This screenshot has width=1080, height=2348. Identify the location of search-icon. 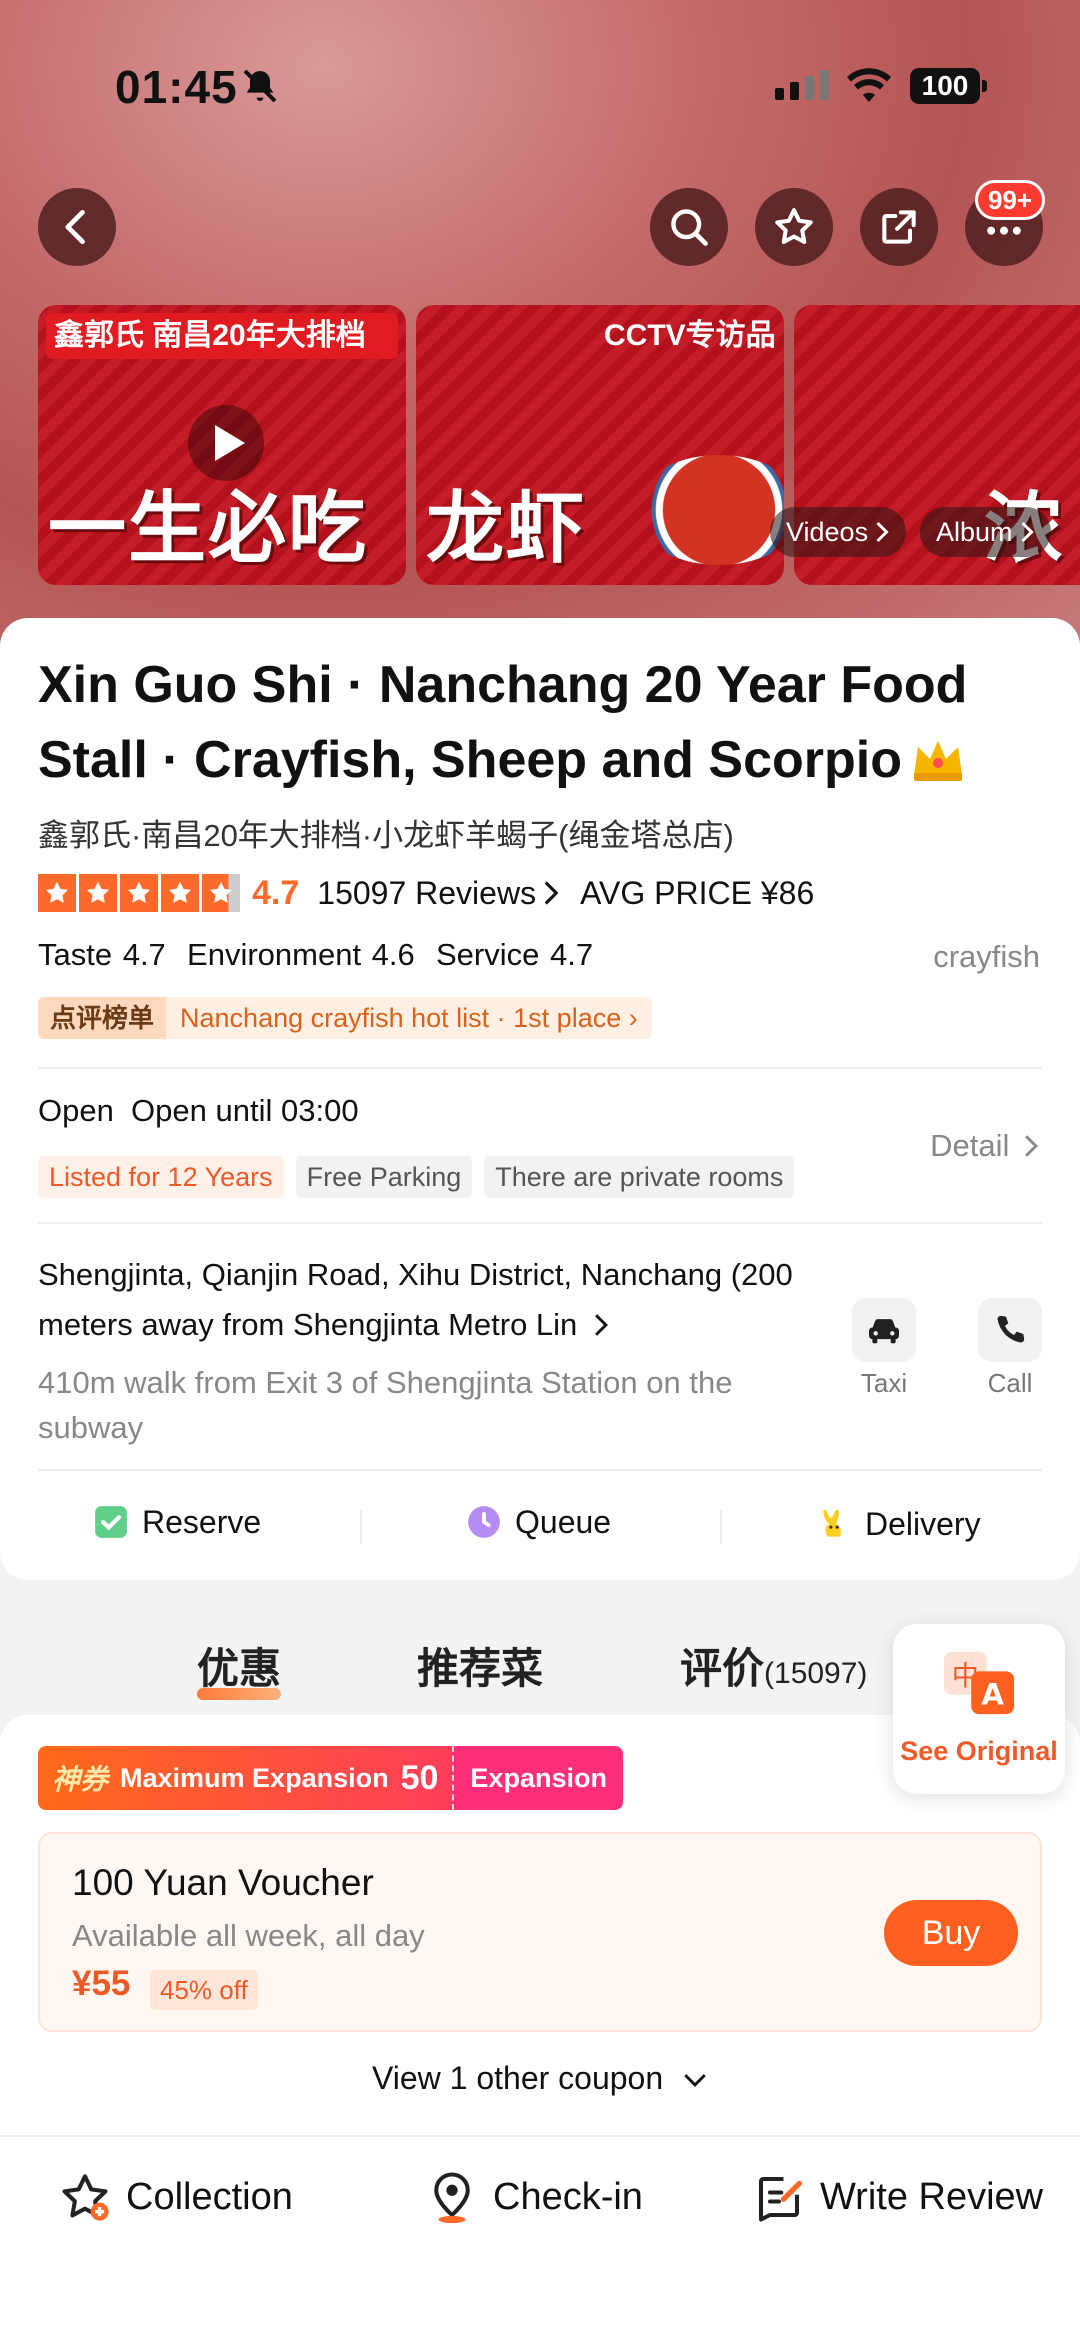
(689, 227).